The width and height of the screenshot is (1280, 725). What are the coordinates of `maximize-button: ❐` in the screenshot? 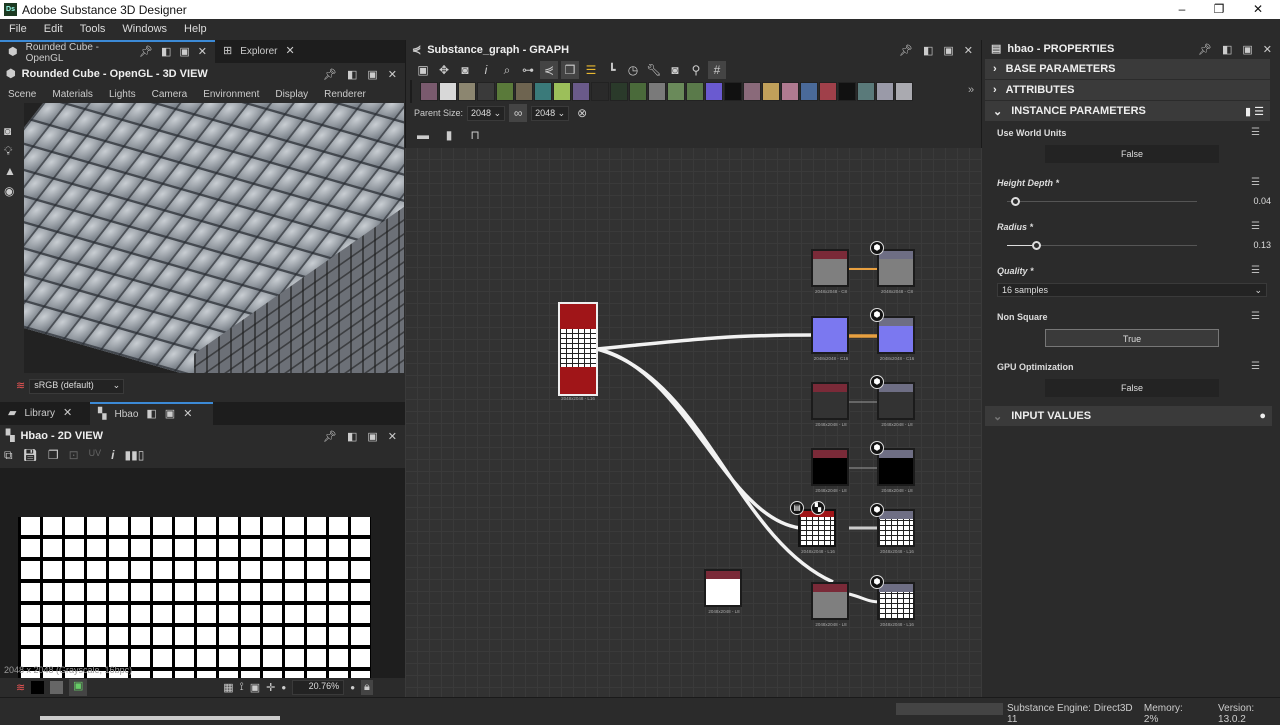 It's located at (1219, 9).